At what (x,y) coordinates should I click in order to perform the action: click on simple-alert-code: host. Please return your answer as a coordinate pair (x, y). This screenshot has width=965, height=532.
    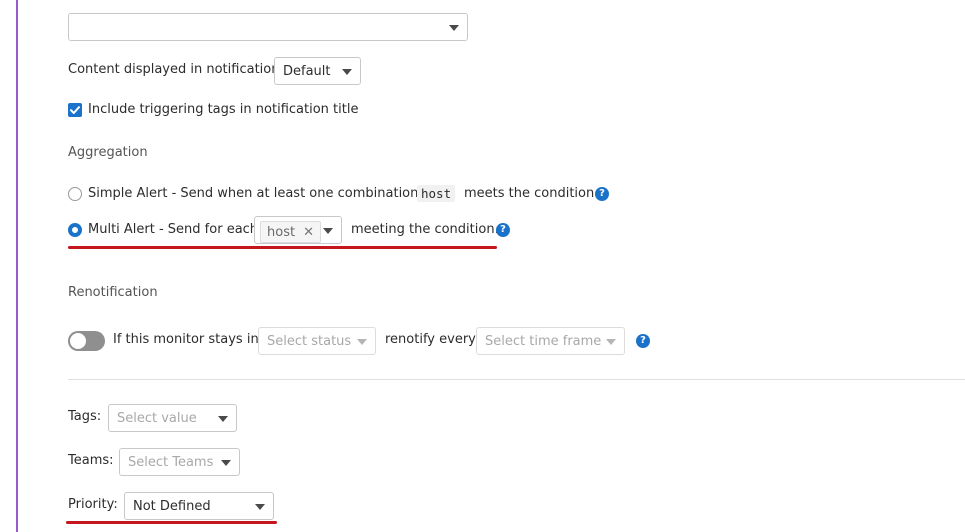
    Looking at the image, I should click on (436, 193).